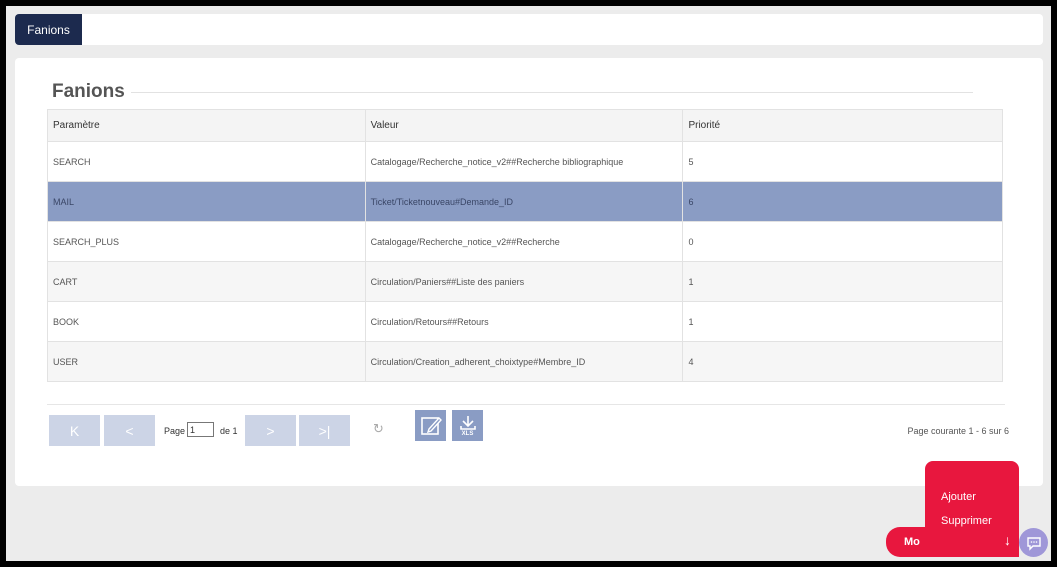  Describe the element at coordinates (958, 497) in the screenshot. I see `menu-item-ajouter: Ajouter` at that location.